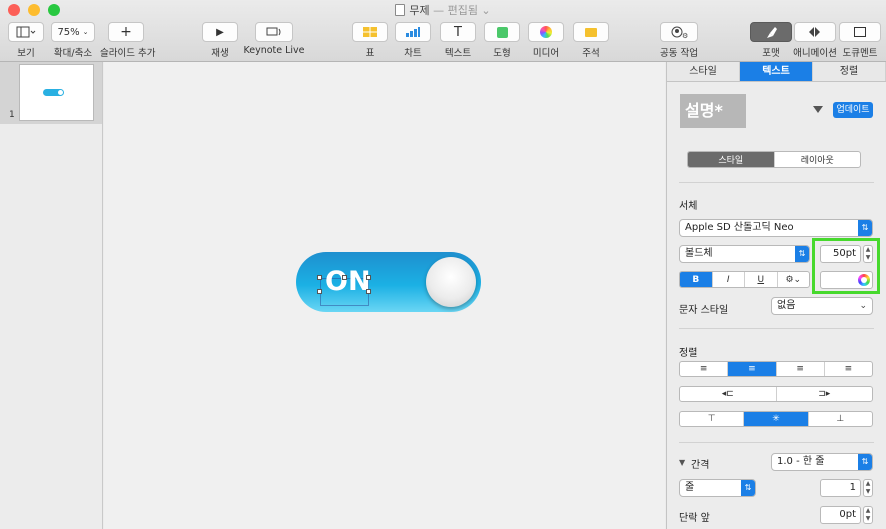 The width and height of the screenshot is (886, 529). Describe the element at coordinates (815, 32) in the screenshot. I see `animate-button` at that location.